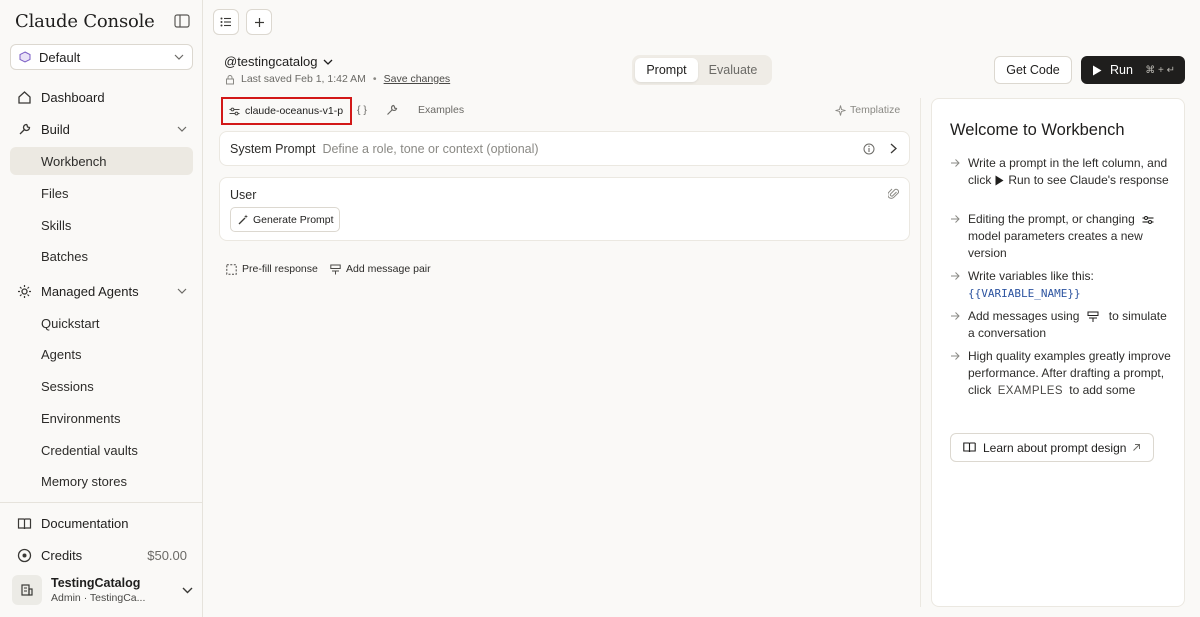 This screenshot has width=1200, height=617. Describe the element at coordinates (90, 291) in the screenshot. I see `nav-managed-agents-label: Managed Agents` at that location.